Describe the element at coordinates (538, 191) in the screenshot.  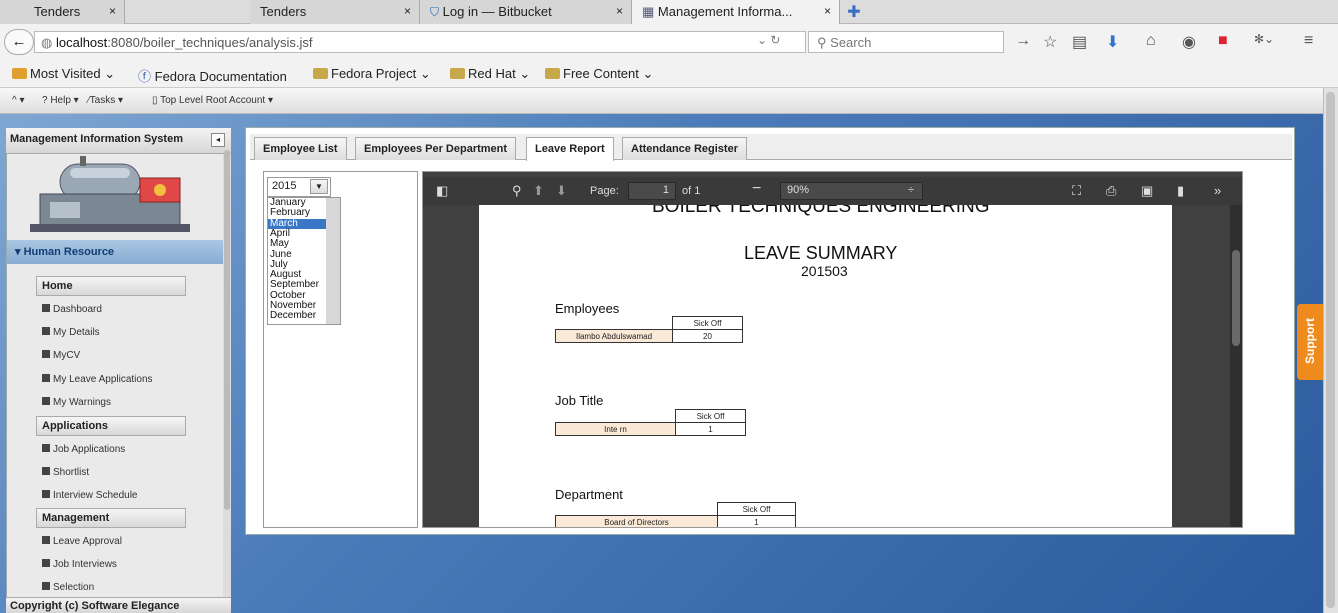
I see `arrow-up-icon: ⬆` at that location.